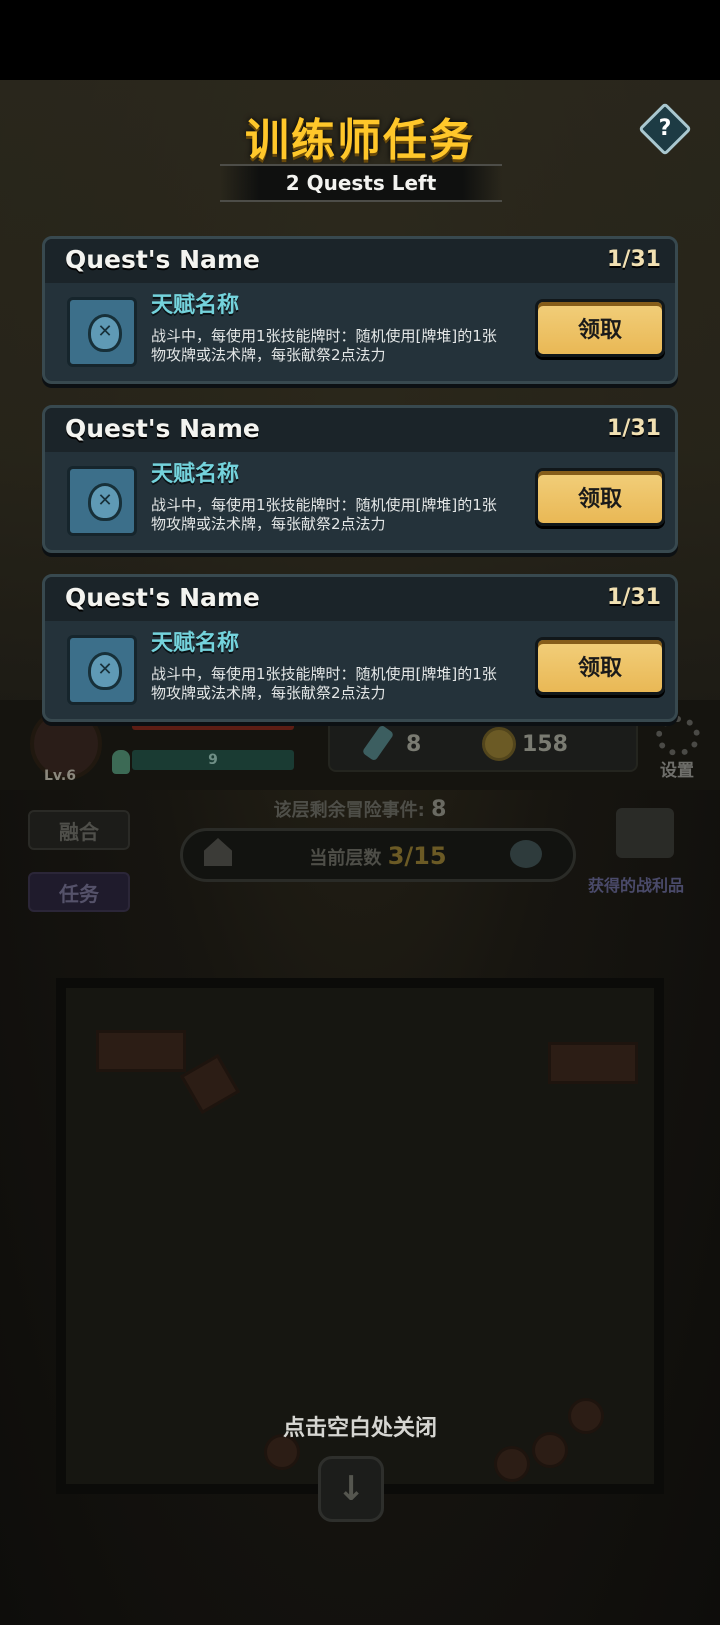  I want to click on remaining-events-value: 8, so click(439, 809).